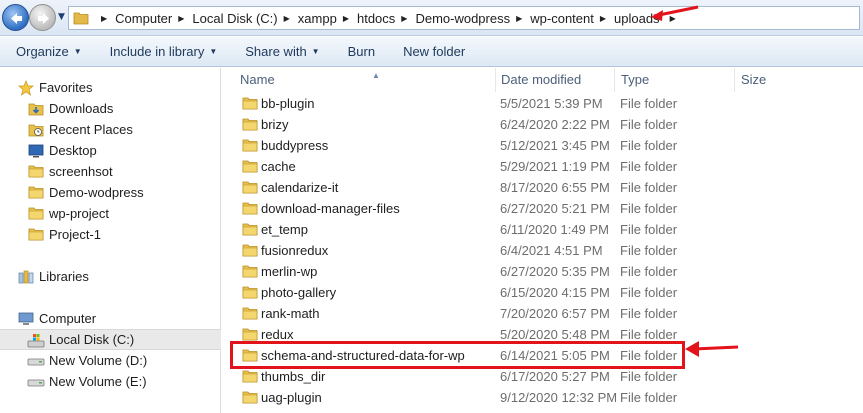 The image size is (863, 413). I want to click on file-date-modified: 5/20/2020 5:48 PM, so click(555, 334).